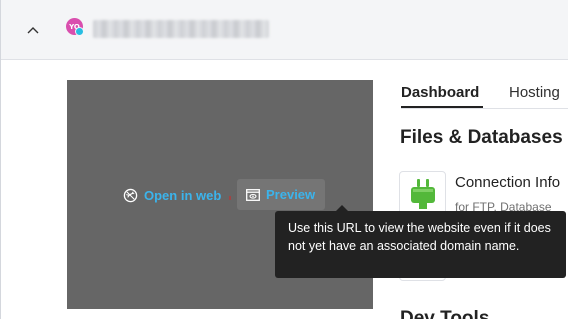  I want to click on plug-icon, so click(422, 193).